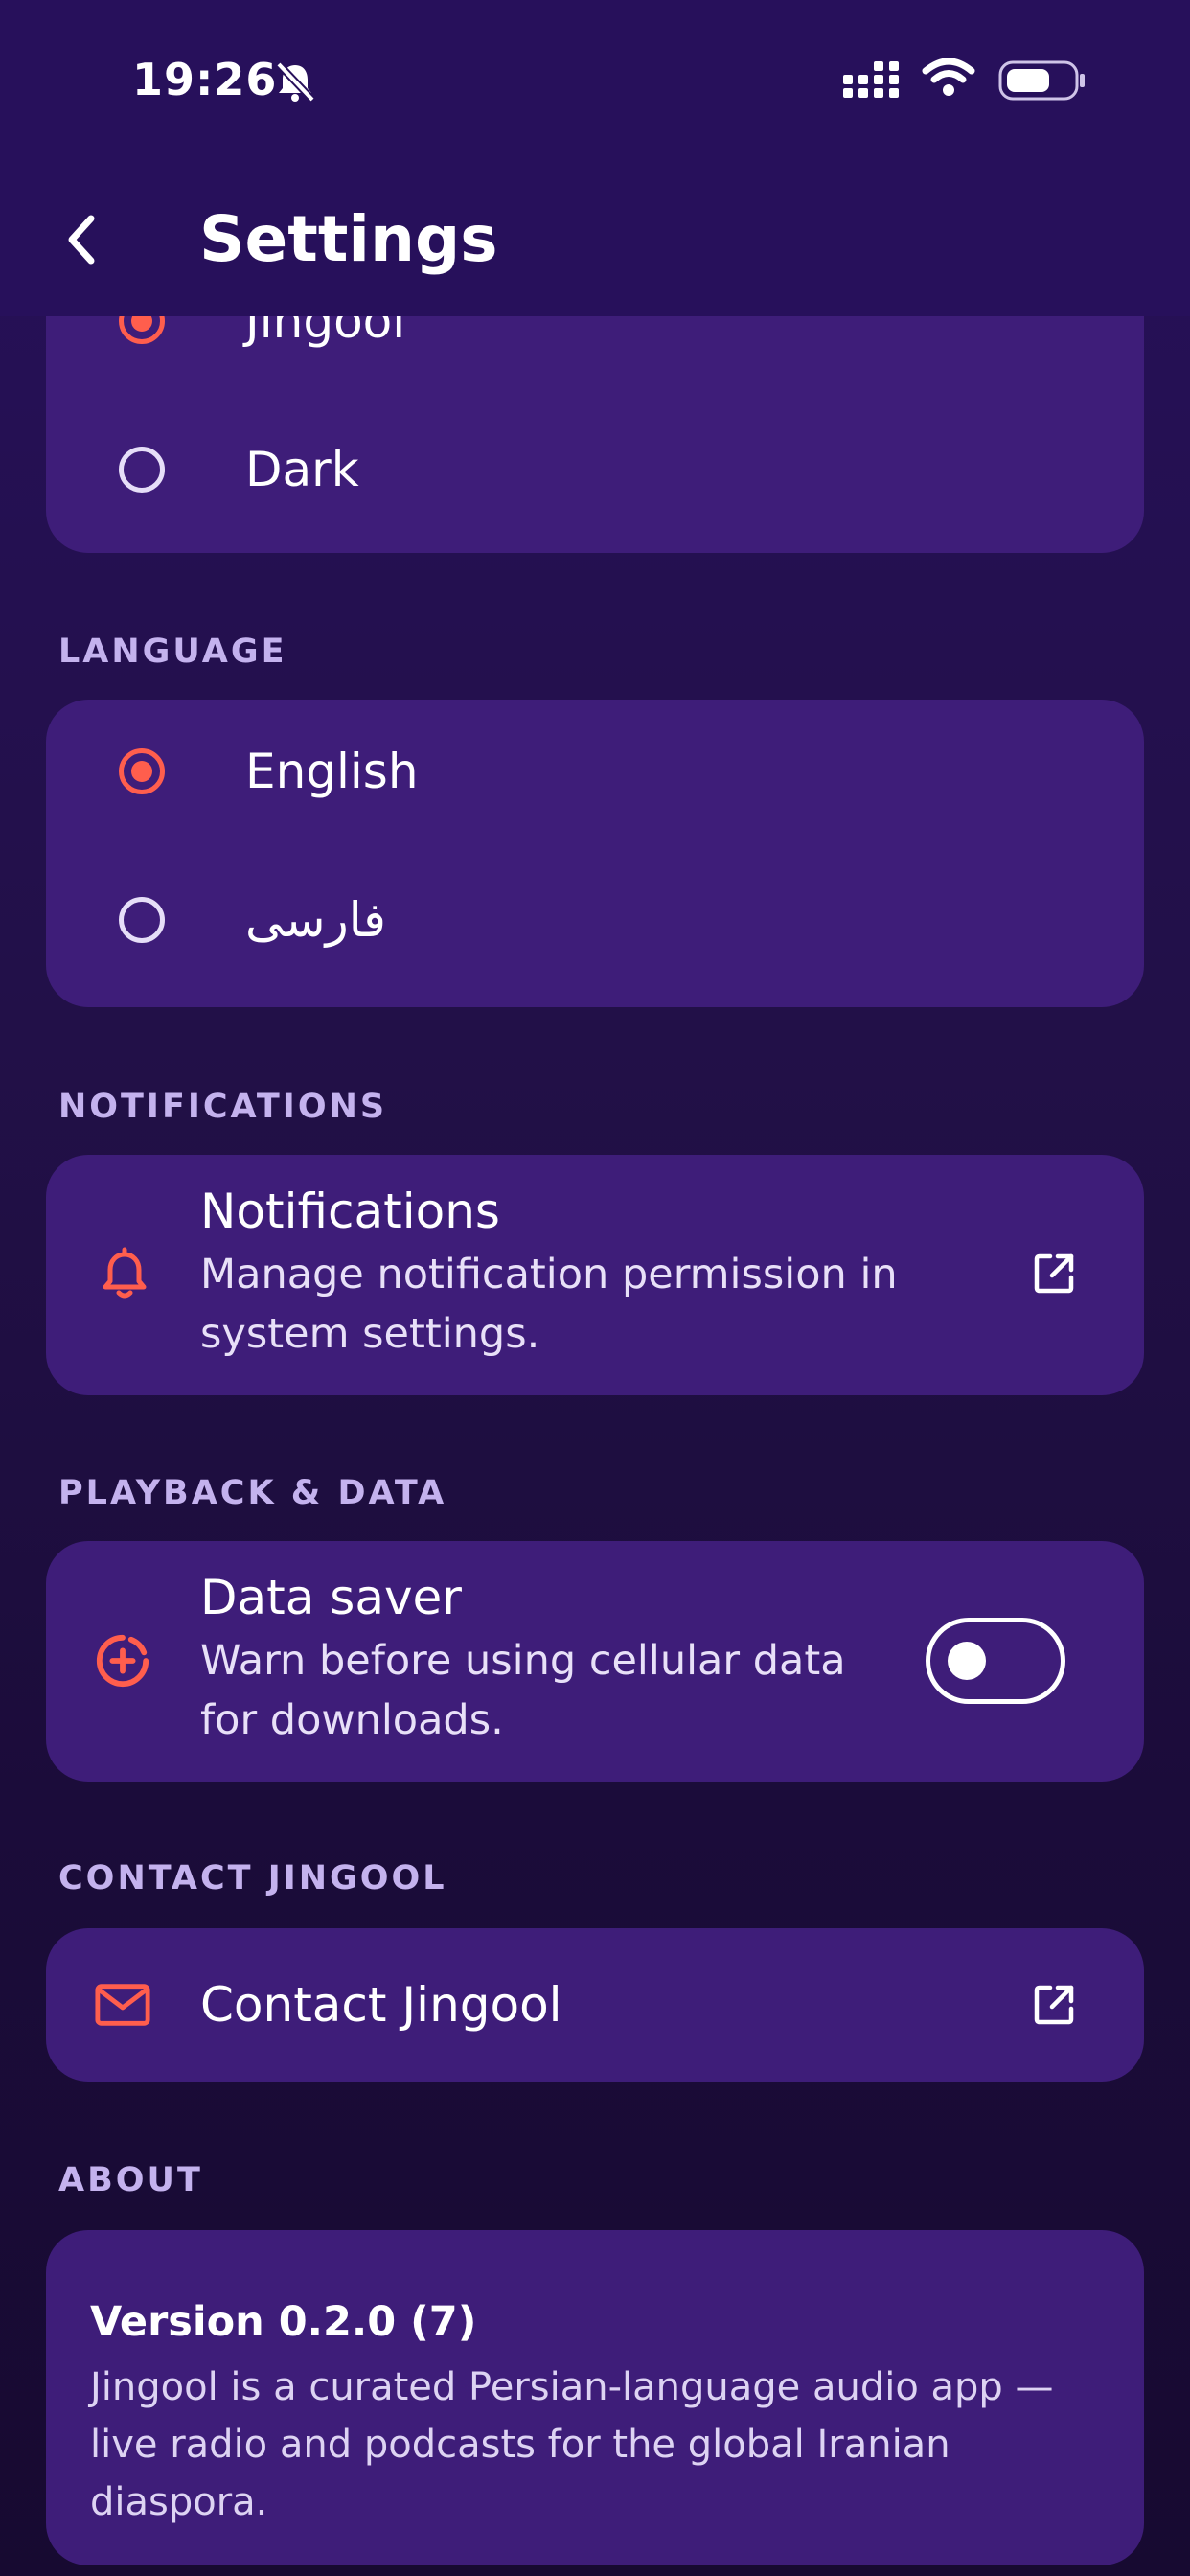  What do you see at coordinates (123, 2005) in the screenshot?
I see `mail-icon` at bounding box center [123, 2005].